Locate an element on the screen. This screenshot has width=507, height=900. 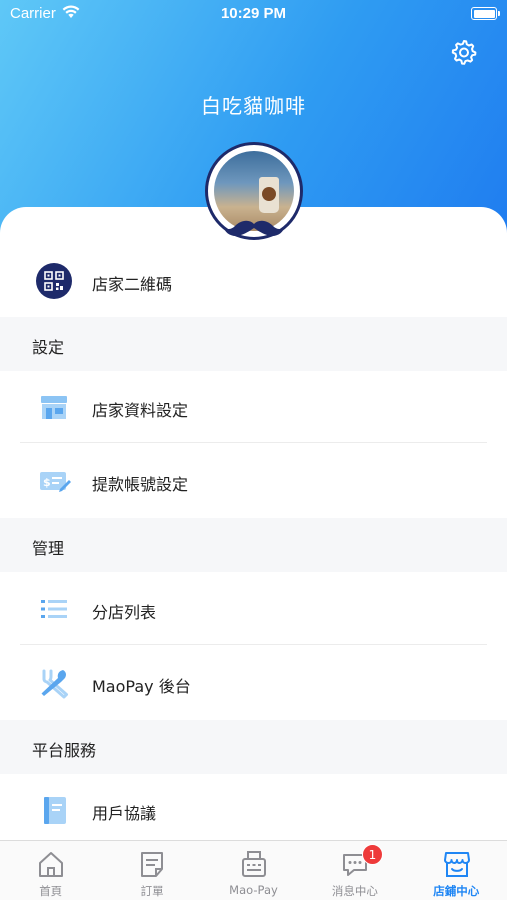
tab-orders: 訂單 is located at coordinates (151, 870).